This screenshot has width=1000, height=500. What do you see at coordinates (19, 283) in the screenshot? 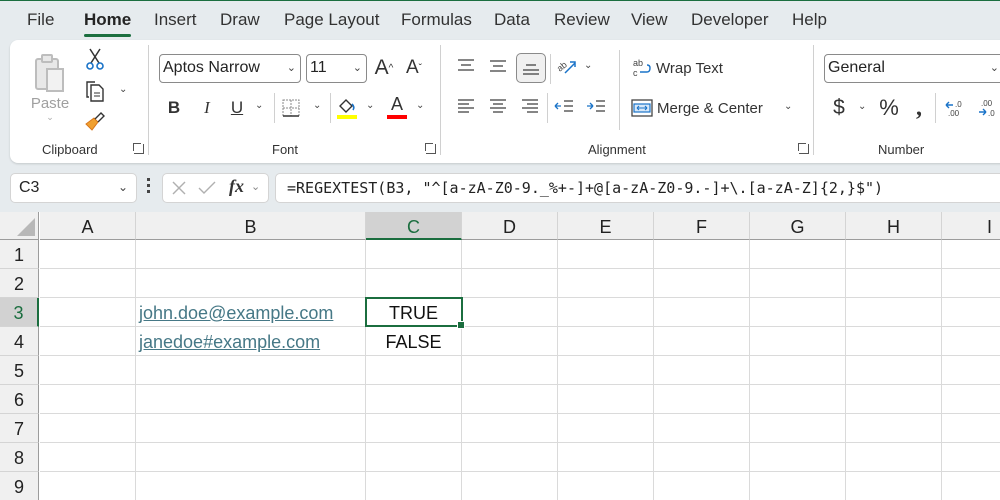
I see `row-header-2: 2` at bounding box center [19, 283].